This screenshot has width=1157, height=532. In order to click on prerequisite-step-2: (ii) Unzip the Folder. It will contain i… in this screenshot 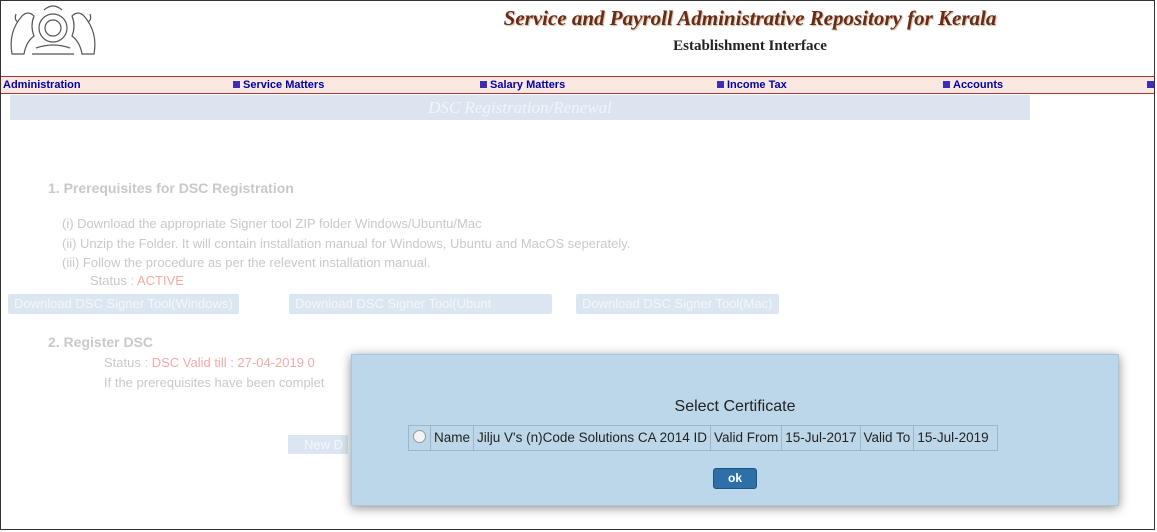, I will do `click(346, 243)`.